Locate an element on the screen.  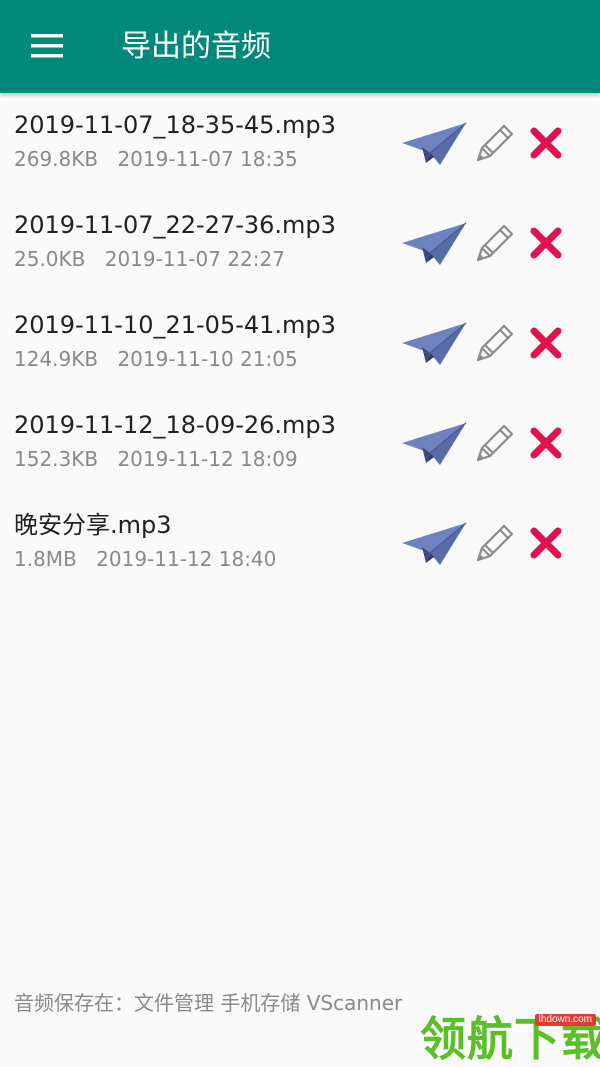
save-location-note: 音频保存在：文件管理 手机存储 VScanner is located at coordinates (208, 1003).